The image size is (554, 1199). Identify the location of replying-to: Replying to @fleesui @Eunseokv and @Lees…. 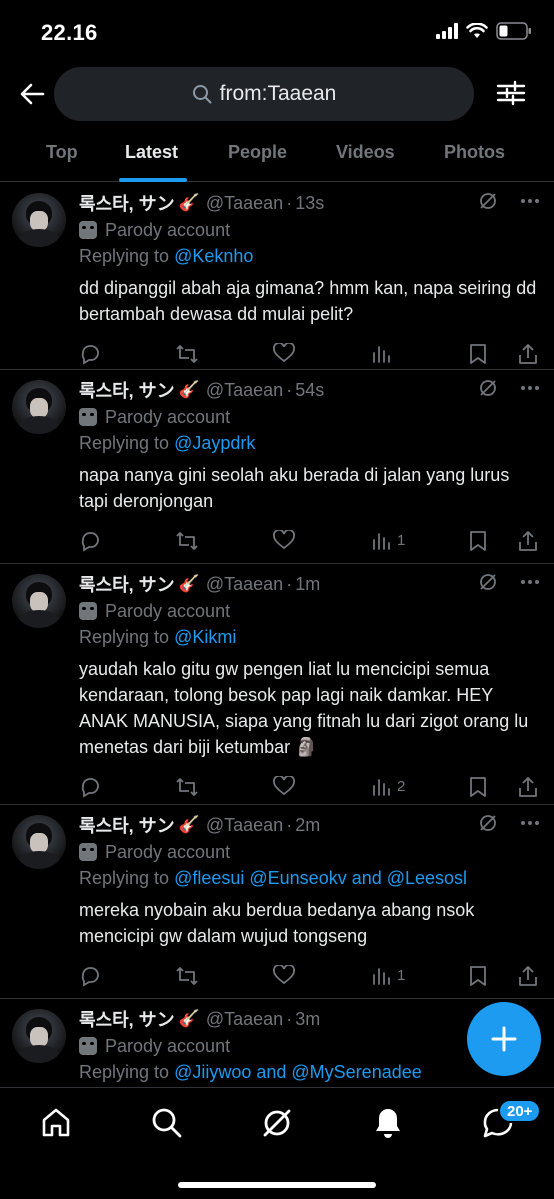
(273, 878).